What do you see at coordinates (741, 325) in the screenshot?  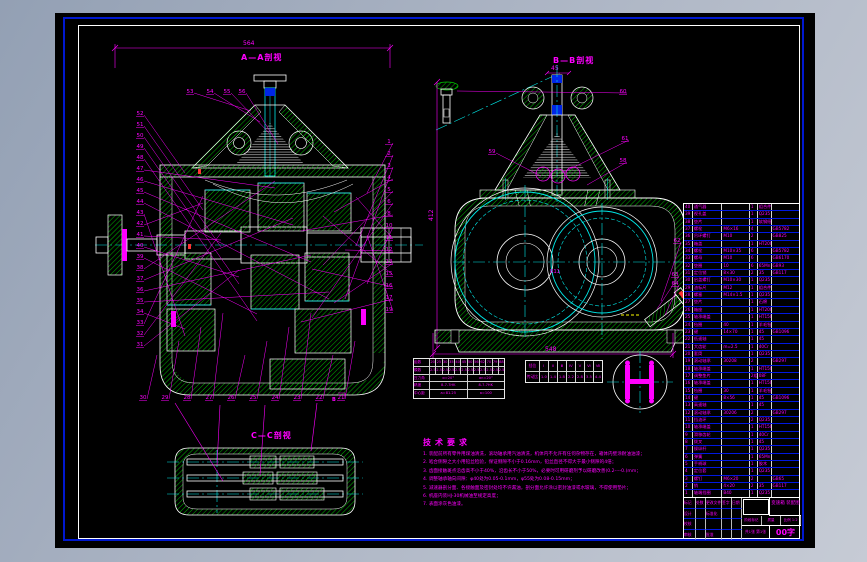 I see `bom-row: 24 毡圈 40 1 羊毛毡` at bounding box center [741, 325].